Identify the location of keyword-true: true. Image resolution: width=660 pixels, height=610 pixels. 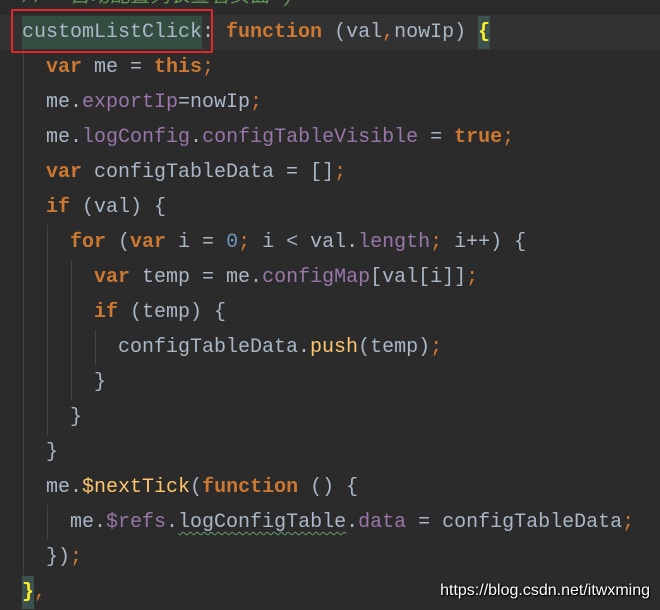
(478, 137).